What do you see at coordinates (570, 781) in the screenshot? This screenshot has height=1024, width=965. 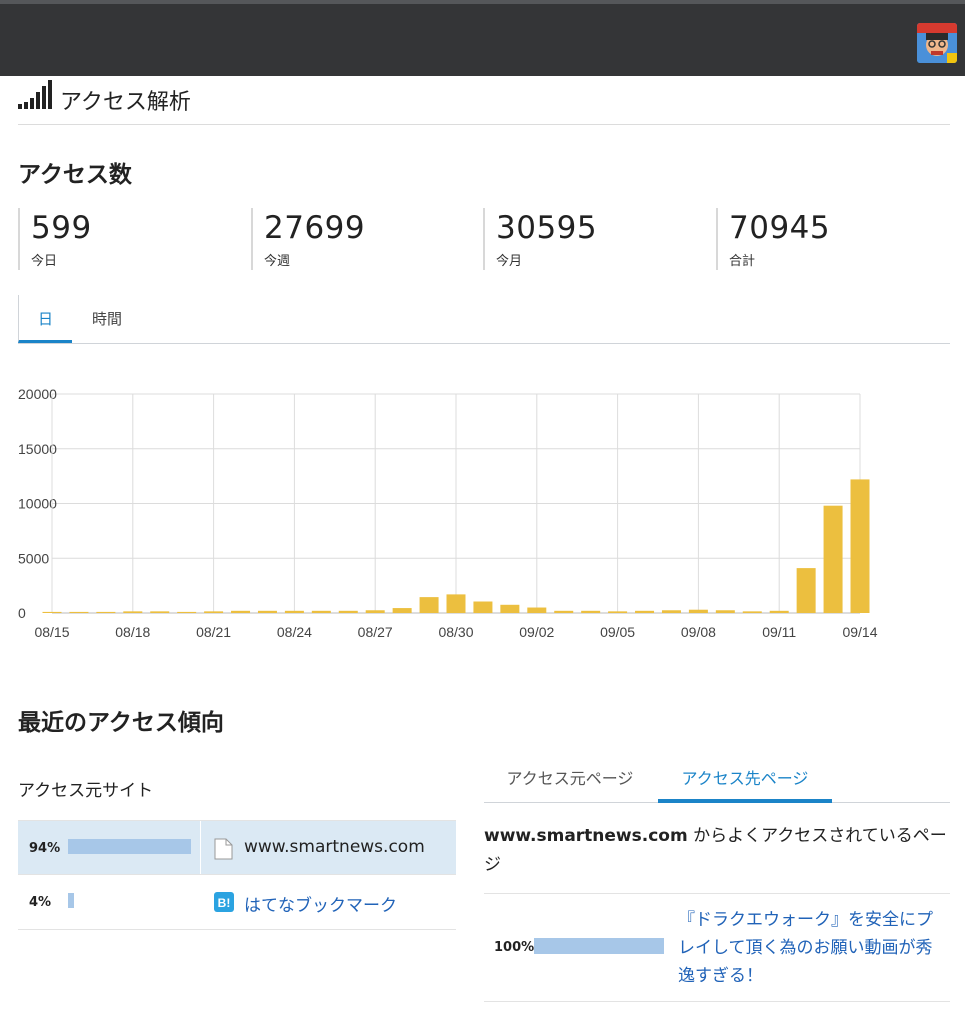 I see `tab-source-pages: アクセス元ページ` at bounding box center [570, 781].